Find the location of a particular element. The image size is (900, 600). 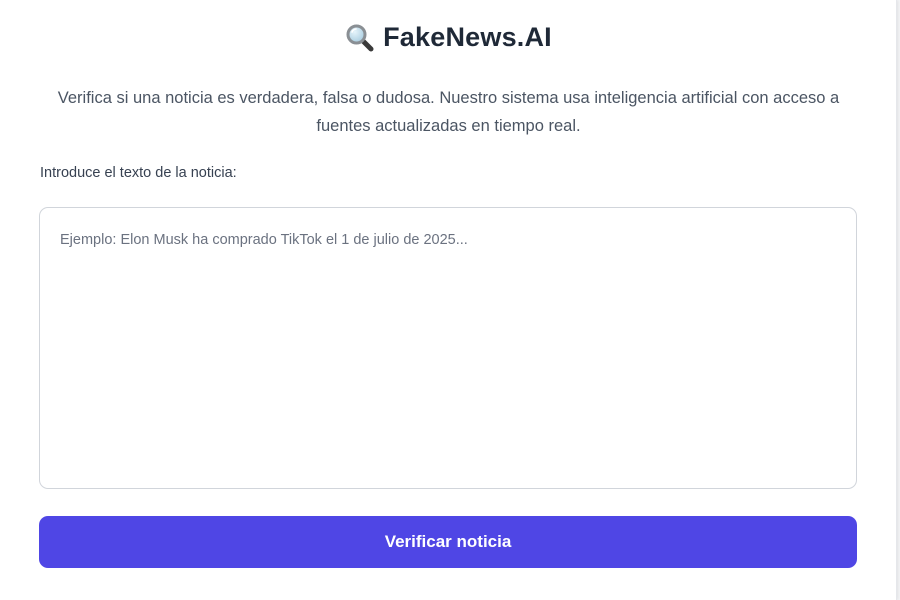

magnifying-glass-icon is located at coordinates (360, 38).